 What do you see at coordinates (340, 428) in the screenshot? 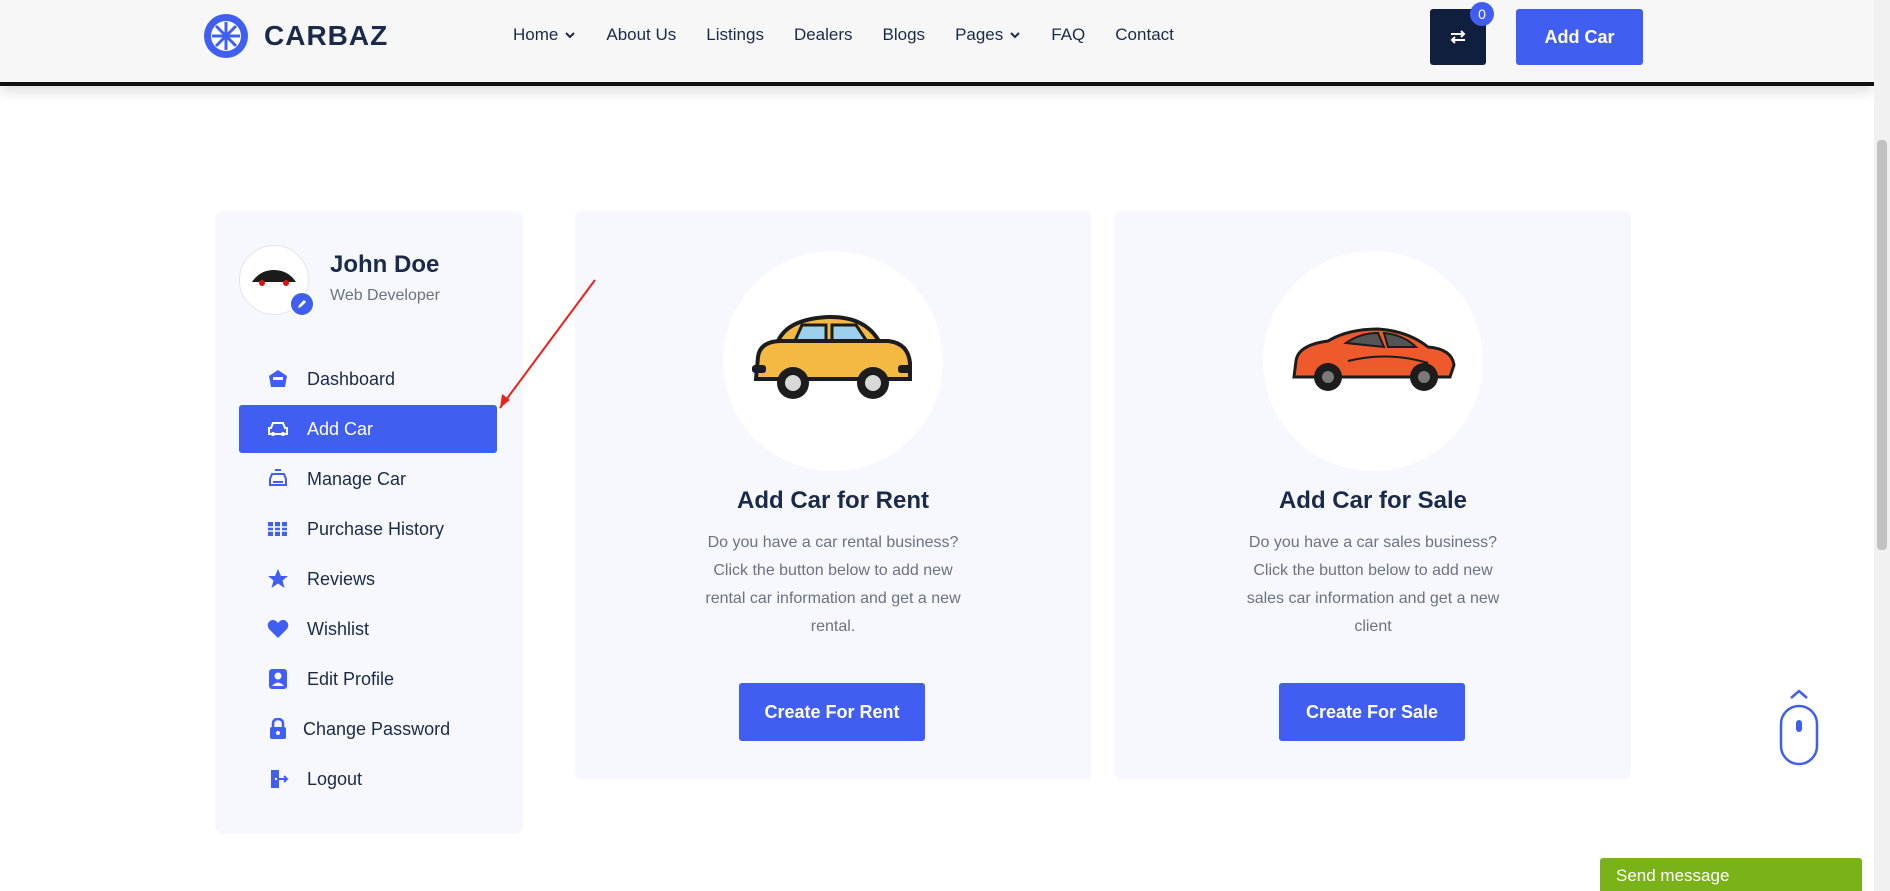
I see `sidebar-item-label: Add Car` at bounding box center [340, 428].